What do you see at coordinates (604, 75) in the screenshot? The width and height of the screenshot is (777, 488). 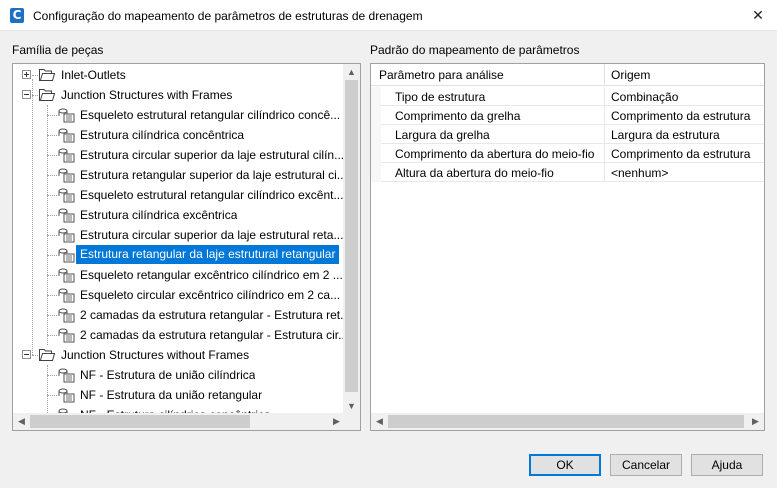 I see `column-separator` at bounding box center [604, 75].